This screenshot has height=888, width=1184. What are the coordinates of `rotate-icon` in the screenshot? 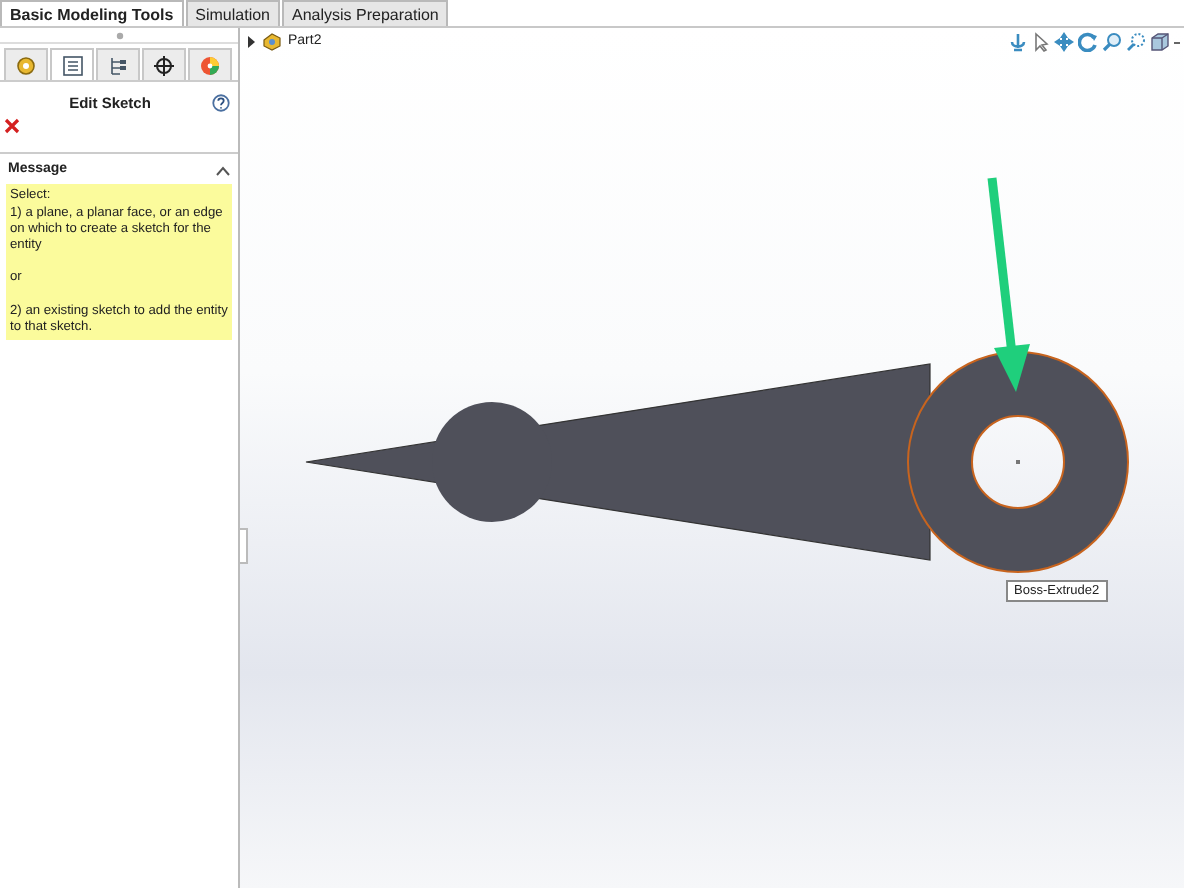 It's located at (1088, 42).